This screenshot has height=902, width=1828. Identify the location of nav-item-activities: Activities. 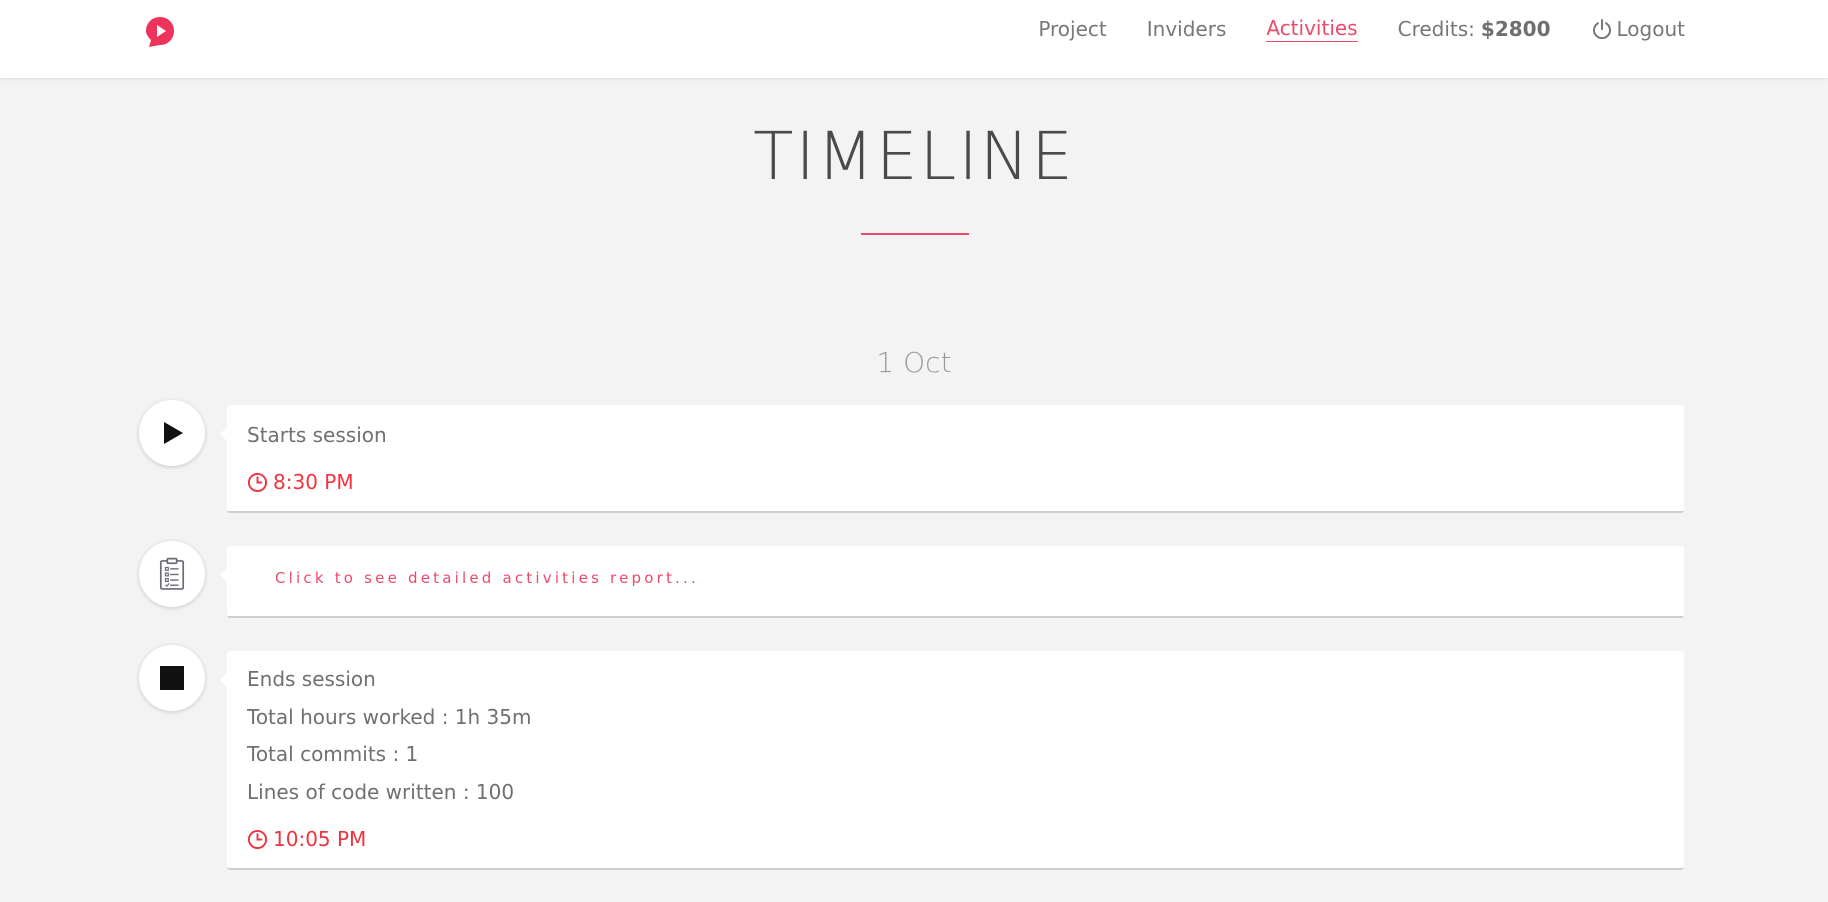
(1312, 29).